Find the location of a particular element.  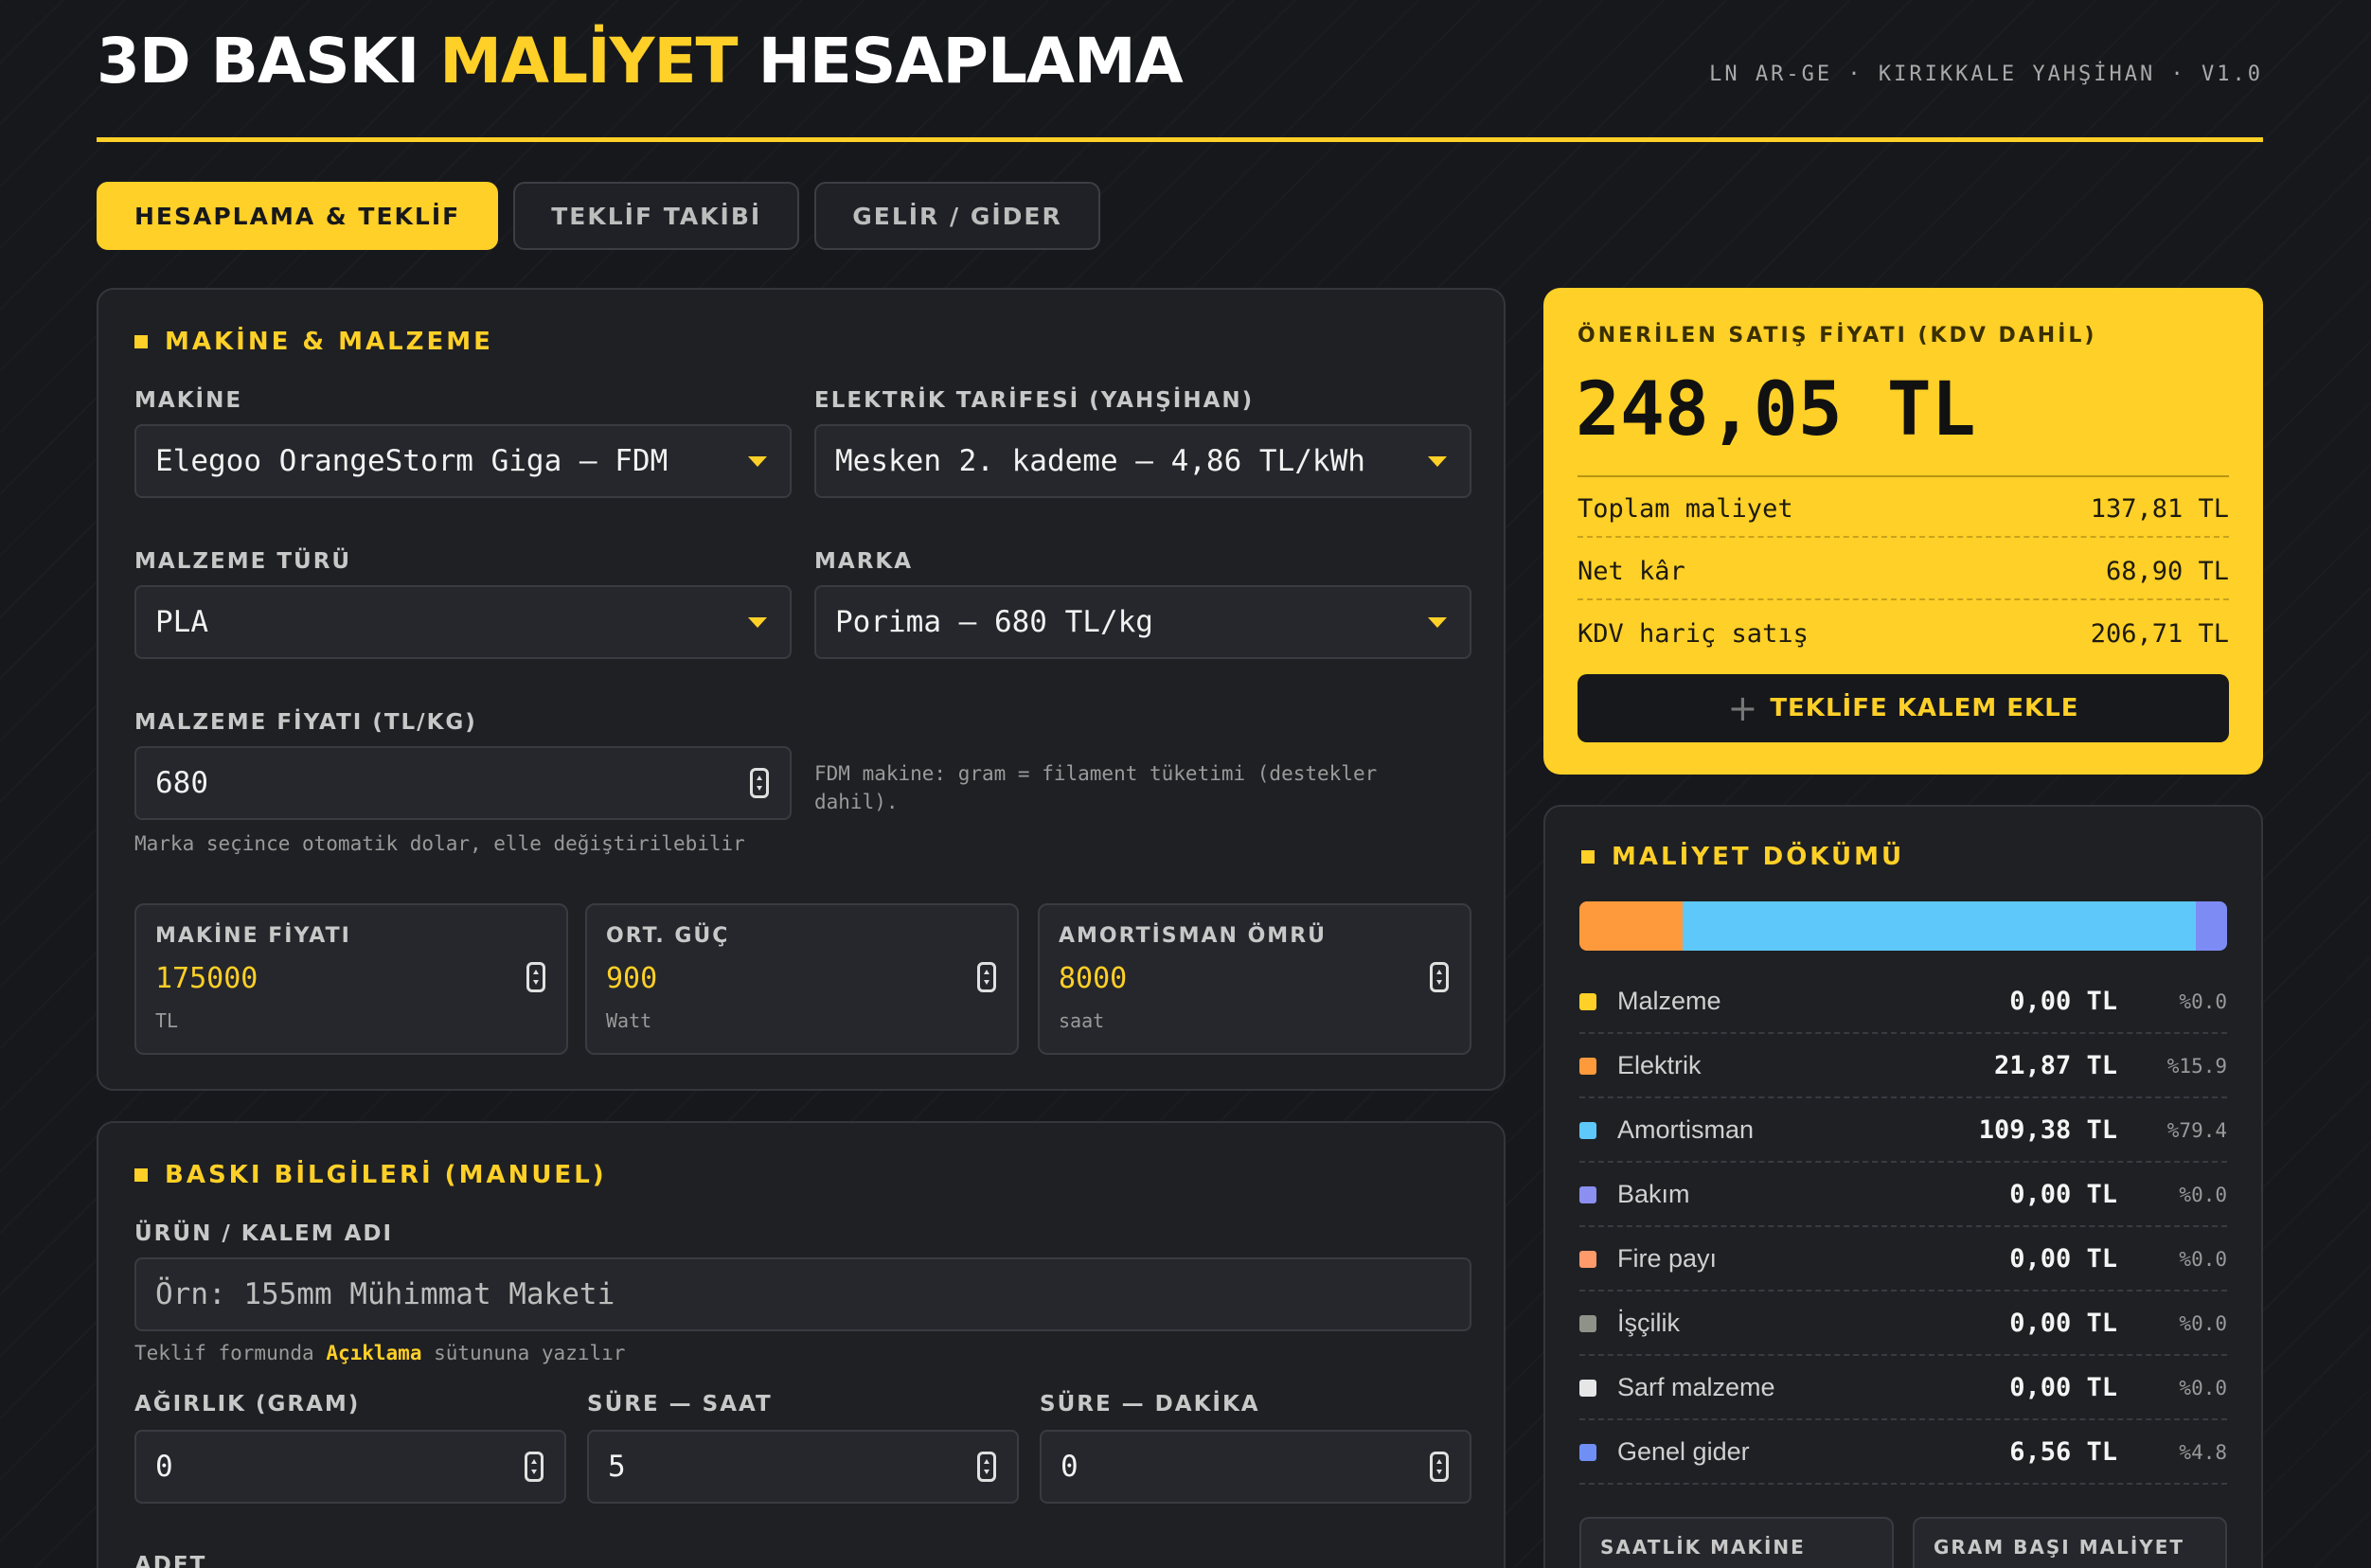

tariff-label: ELEKTRİK TARİFESİ (YAHŞİHAN) is located at coordinates (1034, 400).